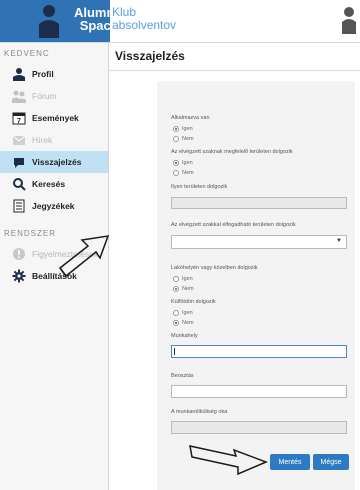  I want to click on sidebar-item-label: Keresés, so click(49, 184).